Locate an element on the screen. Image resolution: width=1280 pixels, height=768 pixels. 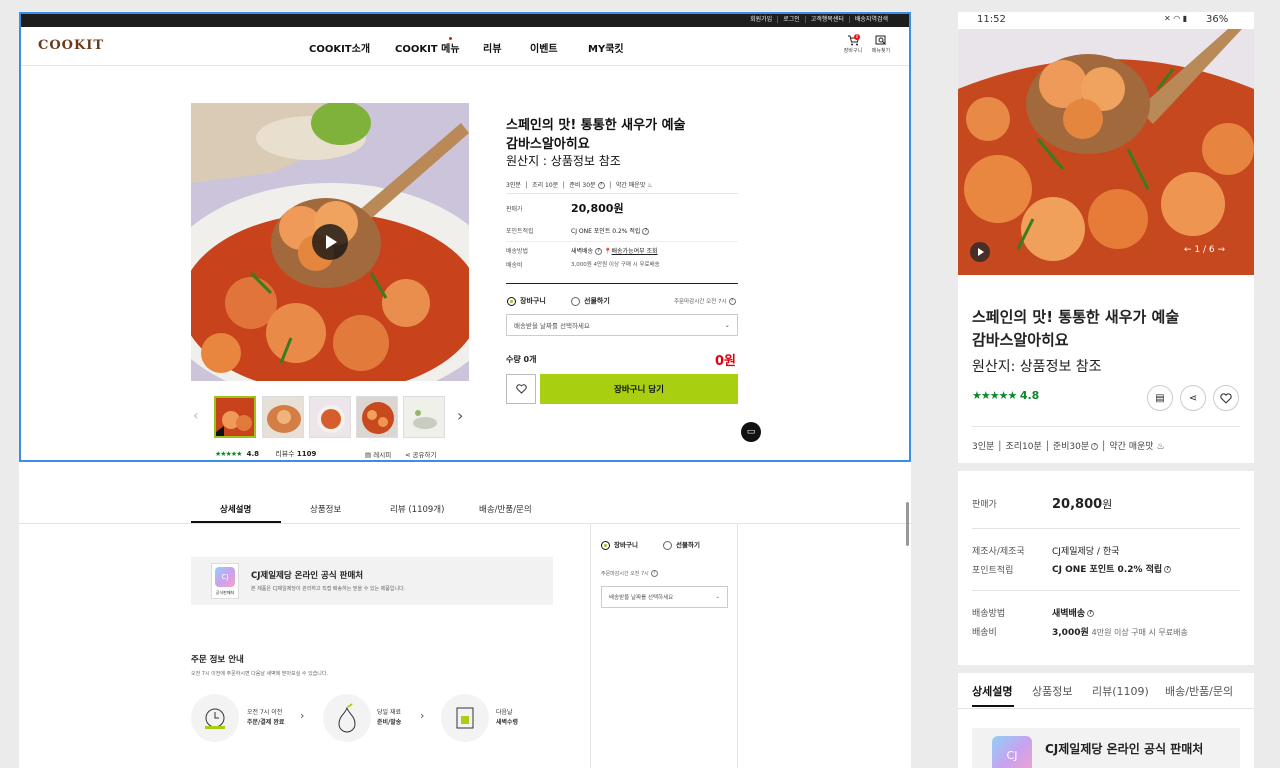
delivery-method: 새벽배송? 📍배송가능여부 조회 is located at coordinates (614, 250).